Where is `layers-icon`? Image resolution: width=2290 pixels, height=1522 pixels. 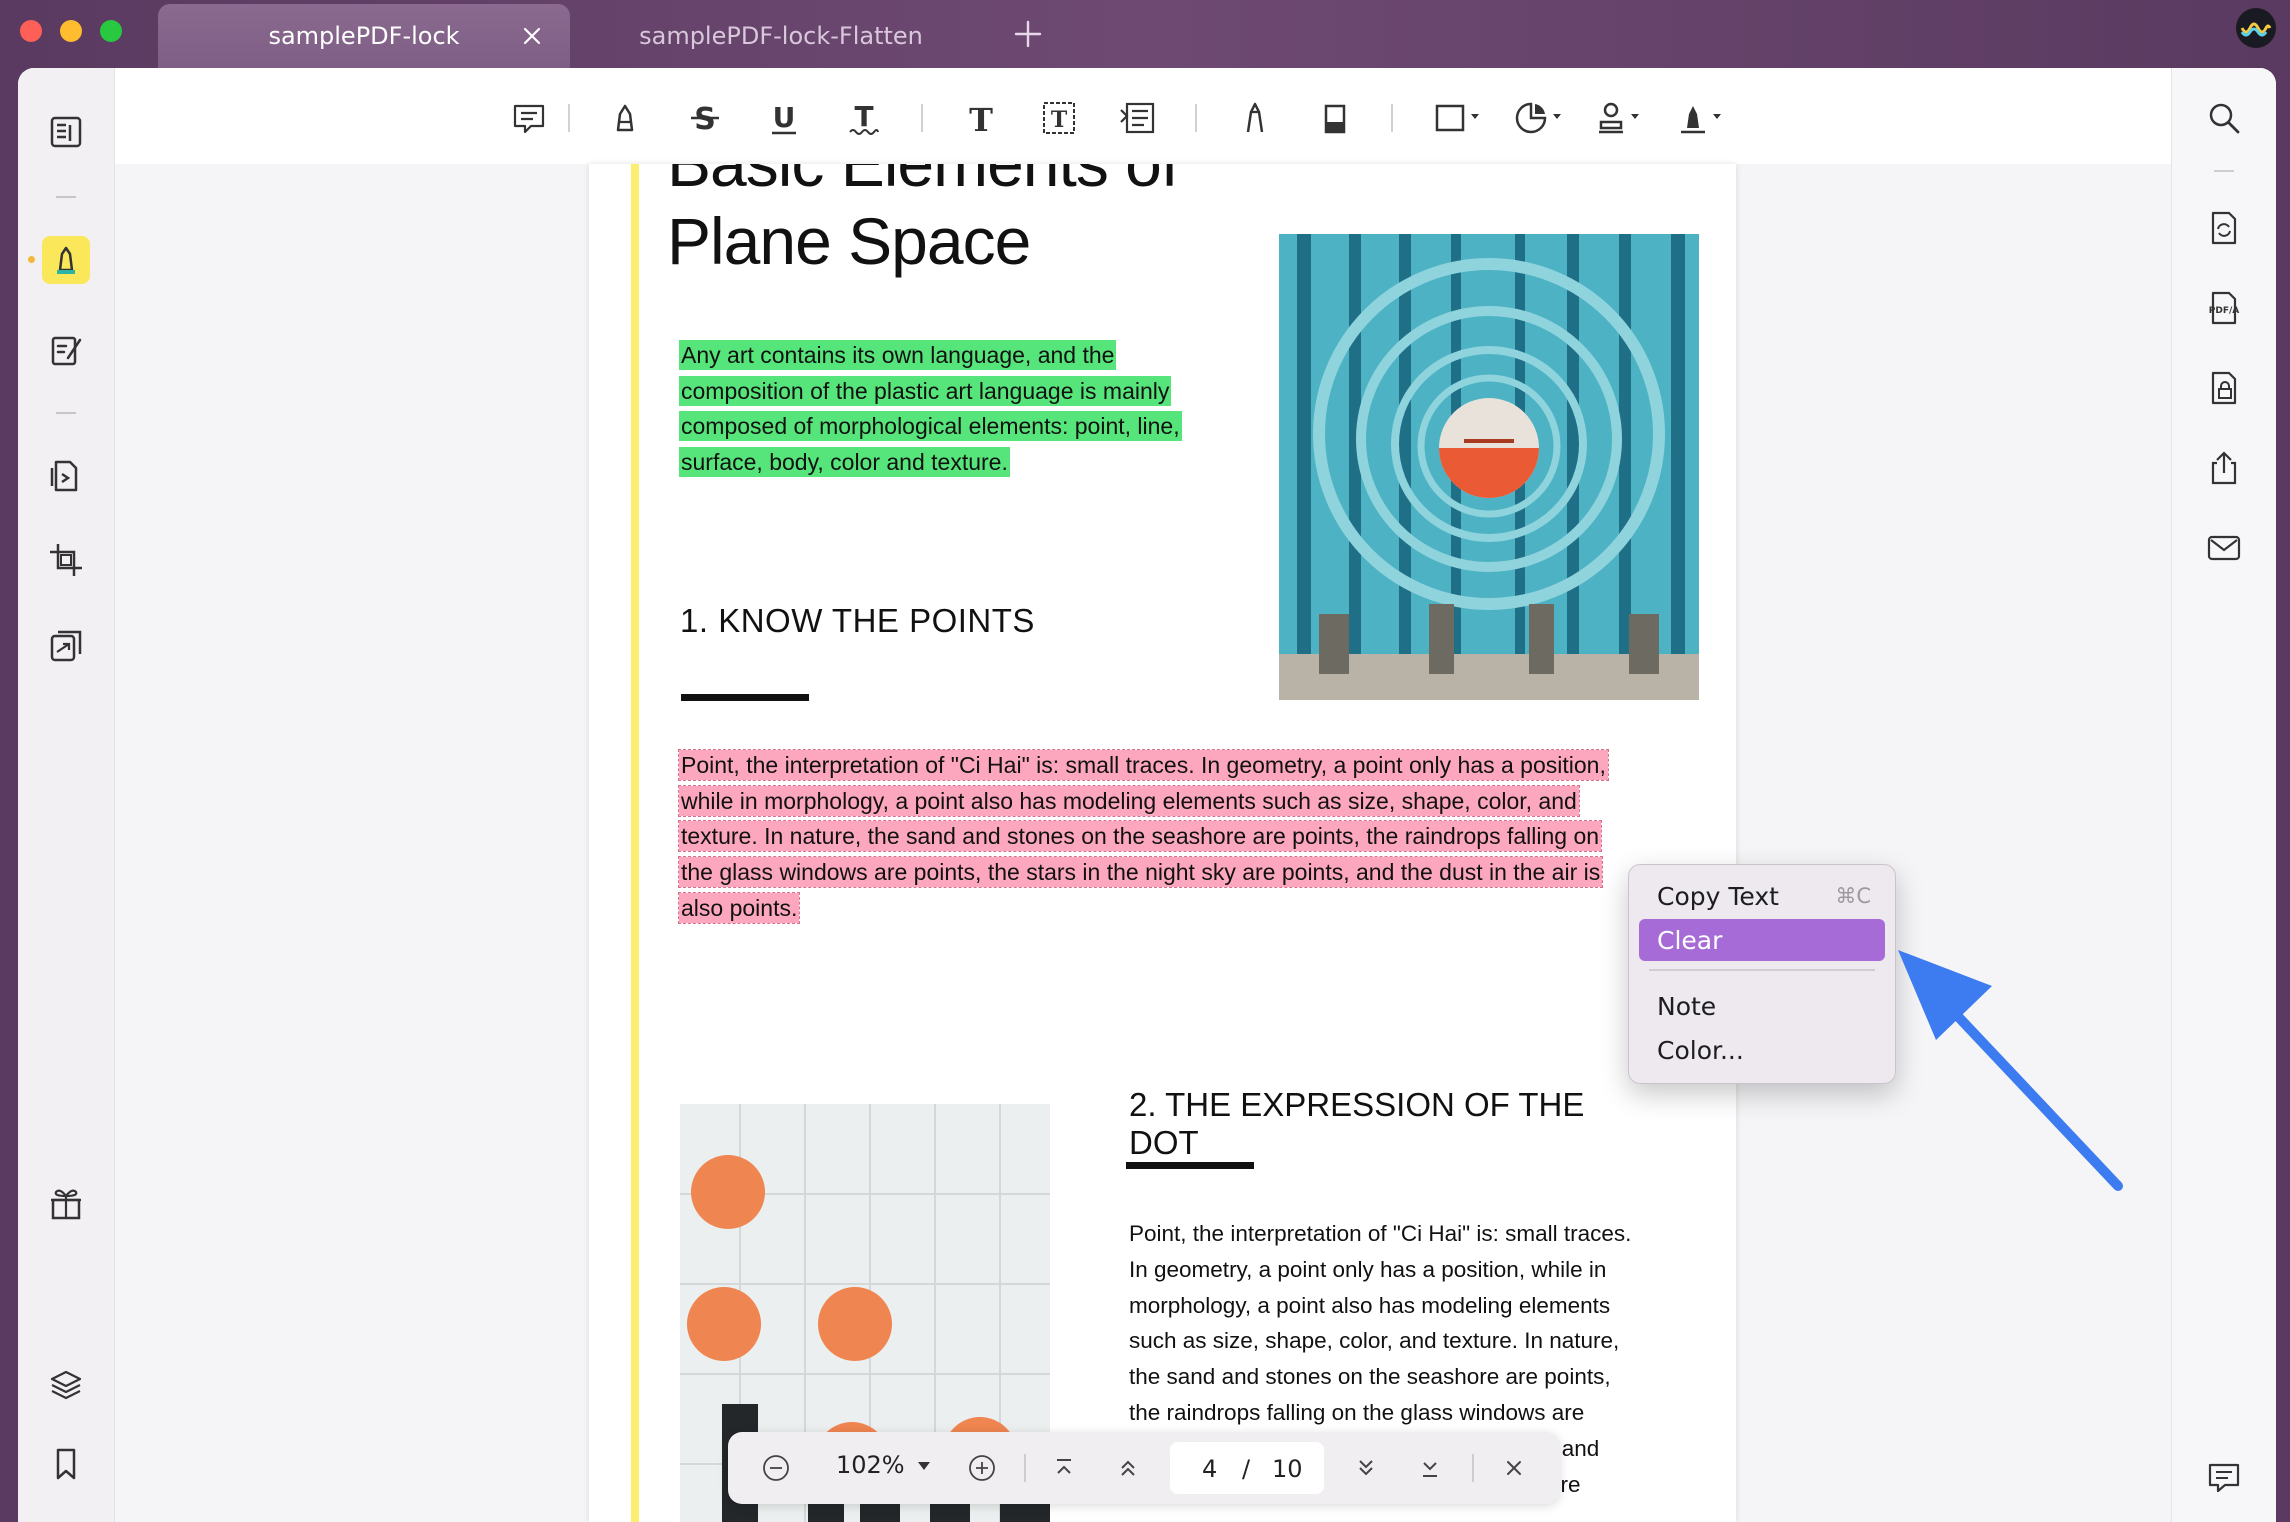 layers-icon is located at coordinates (66, 1384).